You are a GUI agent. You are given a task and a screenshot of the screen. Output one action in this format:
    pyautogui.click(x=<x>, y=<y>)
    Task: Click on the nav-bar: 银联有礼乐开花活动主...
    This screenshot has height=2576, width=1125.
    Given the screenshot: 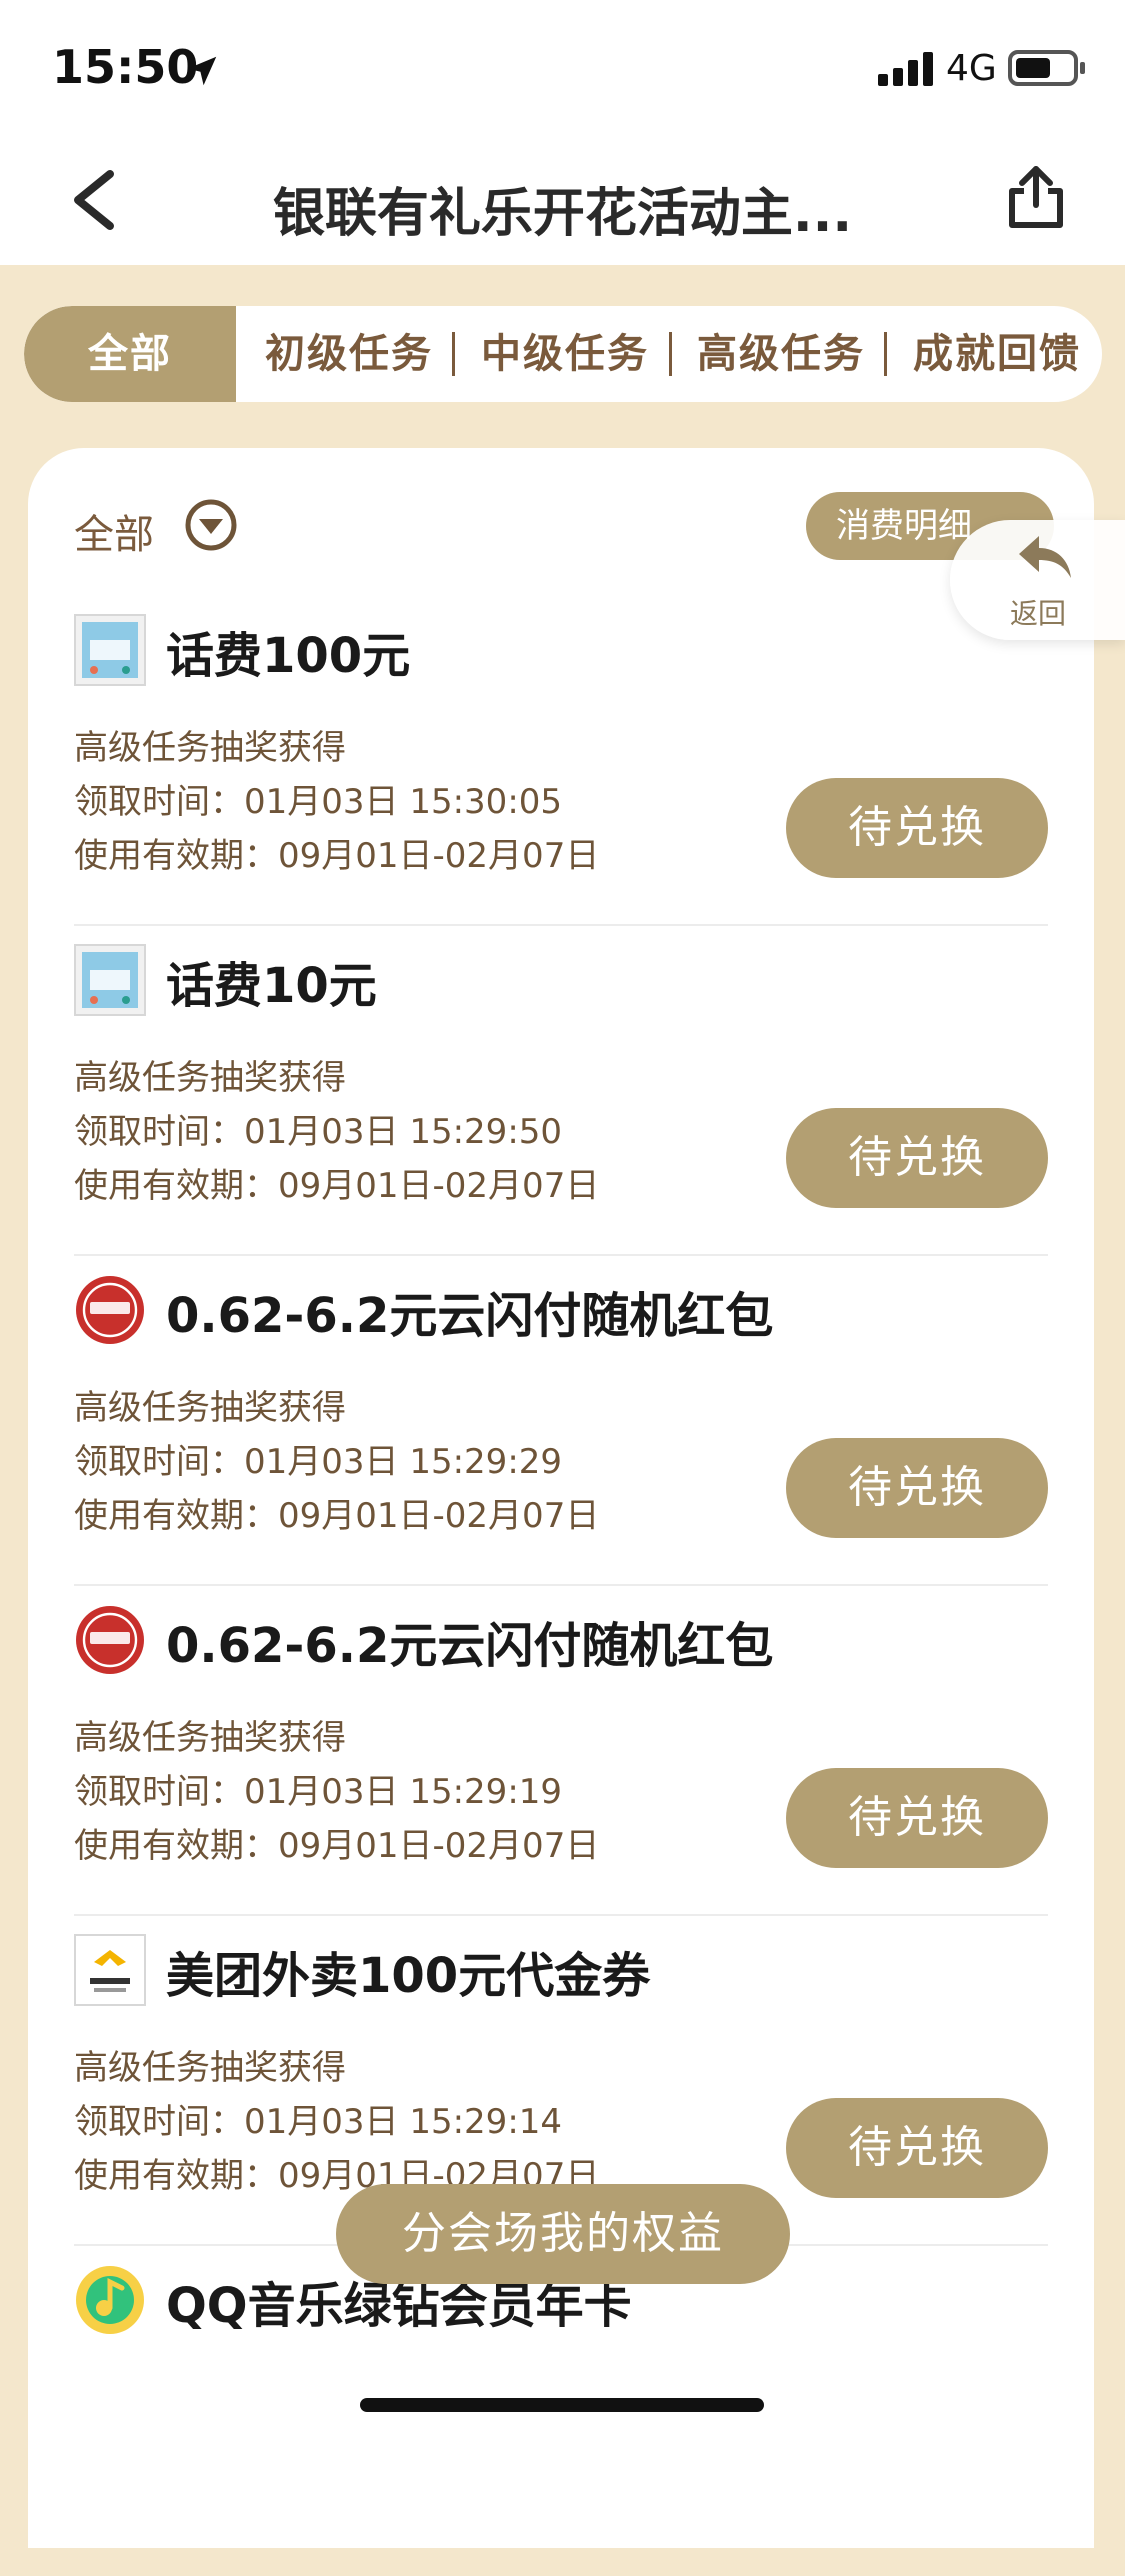 What is the action you would take?
    pyautogui.click(x=562, y=200)
    